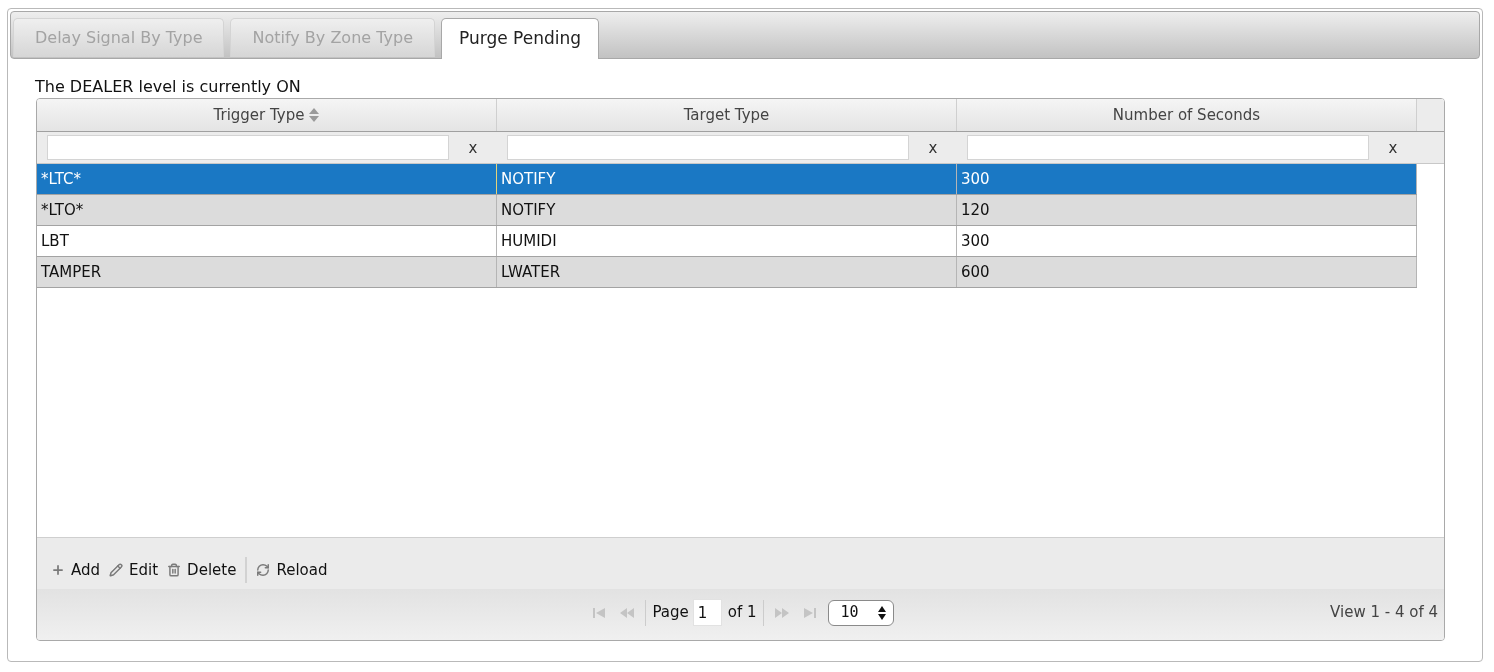 Image resolution: width=1494 pixels, height=672 pixels. Describe the element at coordinates (174, 570) in the screenshot. I see `trash-icon` at that location.